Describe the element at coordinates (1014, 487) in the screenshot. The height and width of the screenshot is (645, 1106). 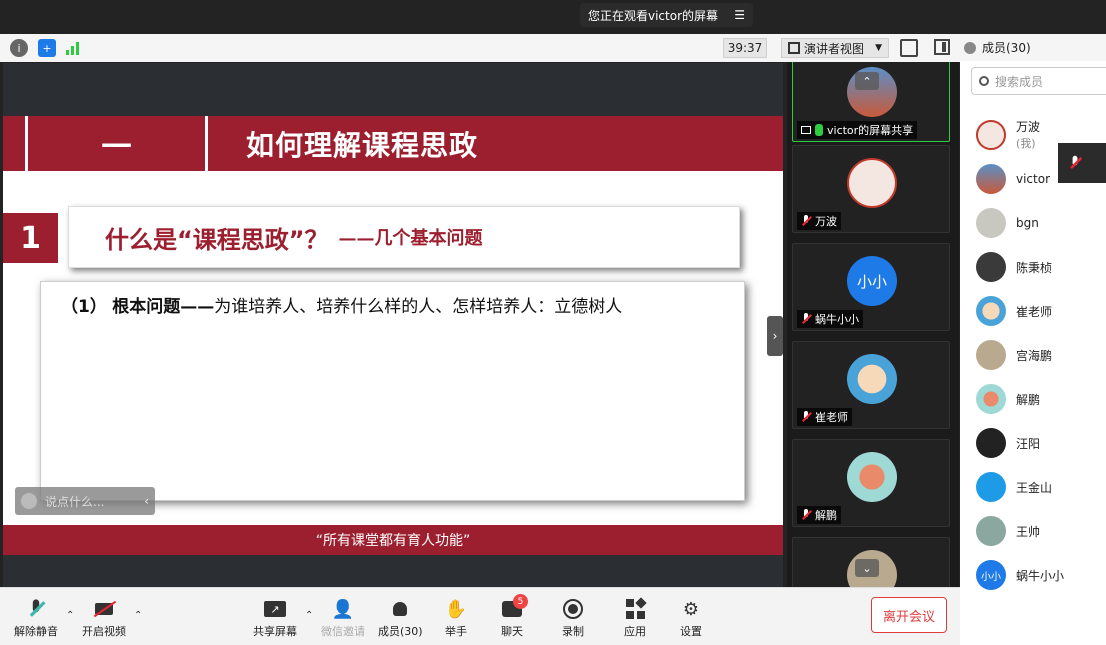
I see `member-item: 王金山` at that location.